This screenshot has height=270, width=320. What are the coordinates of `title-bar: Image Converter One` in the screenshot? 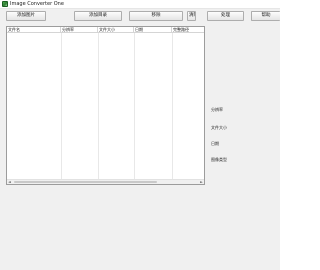 It's located at (140, 4).